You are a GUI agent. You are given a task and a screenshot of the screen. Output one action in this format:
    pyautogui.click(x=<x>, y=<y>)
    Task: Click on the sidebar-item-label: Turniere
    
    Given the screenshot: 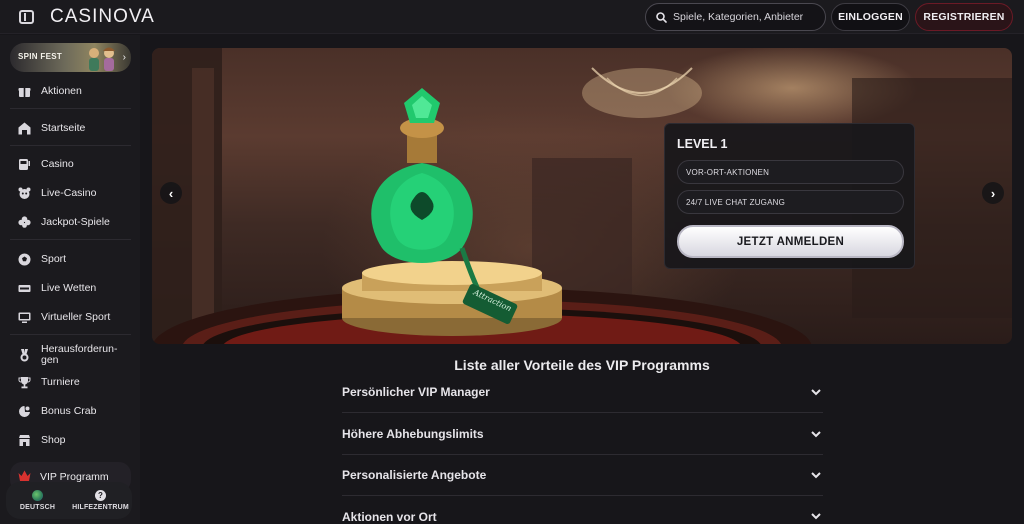 What is the action you would take?
    pyautogui.click(x=60, y=381)
    